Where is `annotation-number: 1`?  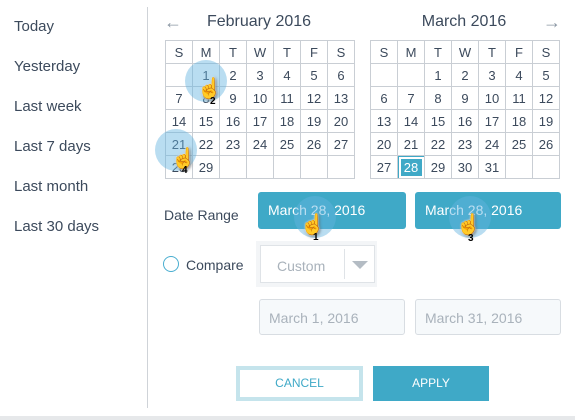 annotation-number: 1 is located at coordinates (316, 237).